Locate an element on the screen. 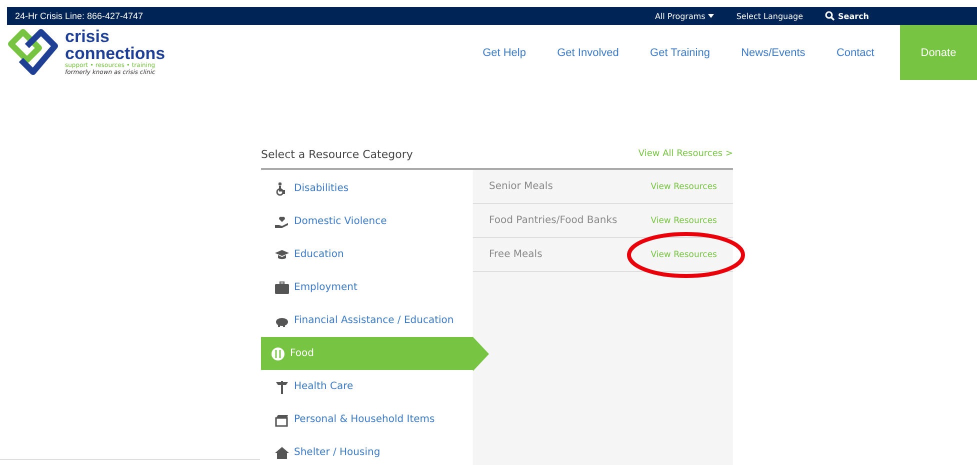 This screenshot has height=465, width=977. nav-link: Contact is located at coordinates (855, 52).